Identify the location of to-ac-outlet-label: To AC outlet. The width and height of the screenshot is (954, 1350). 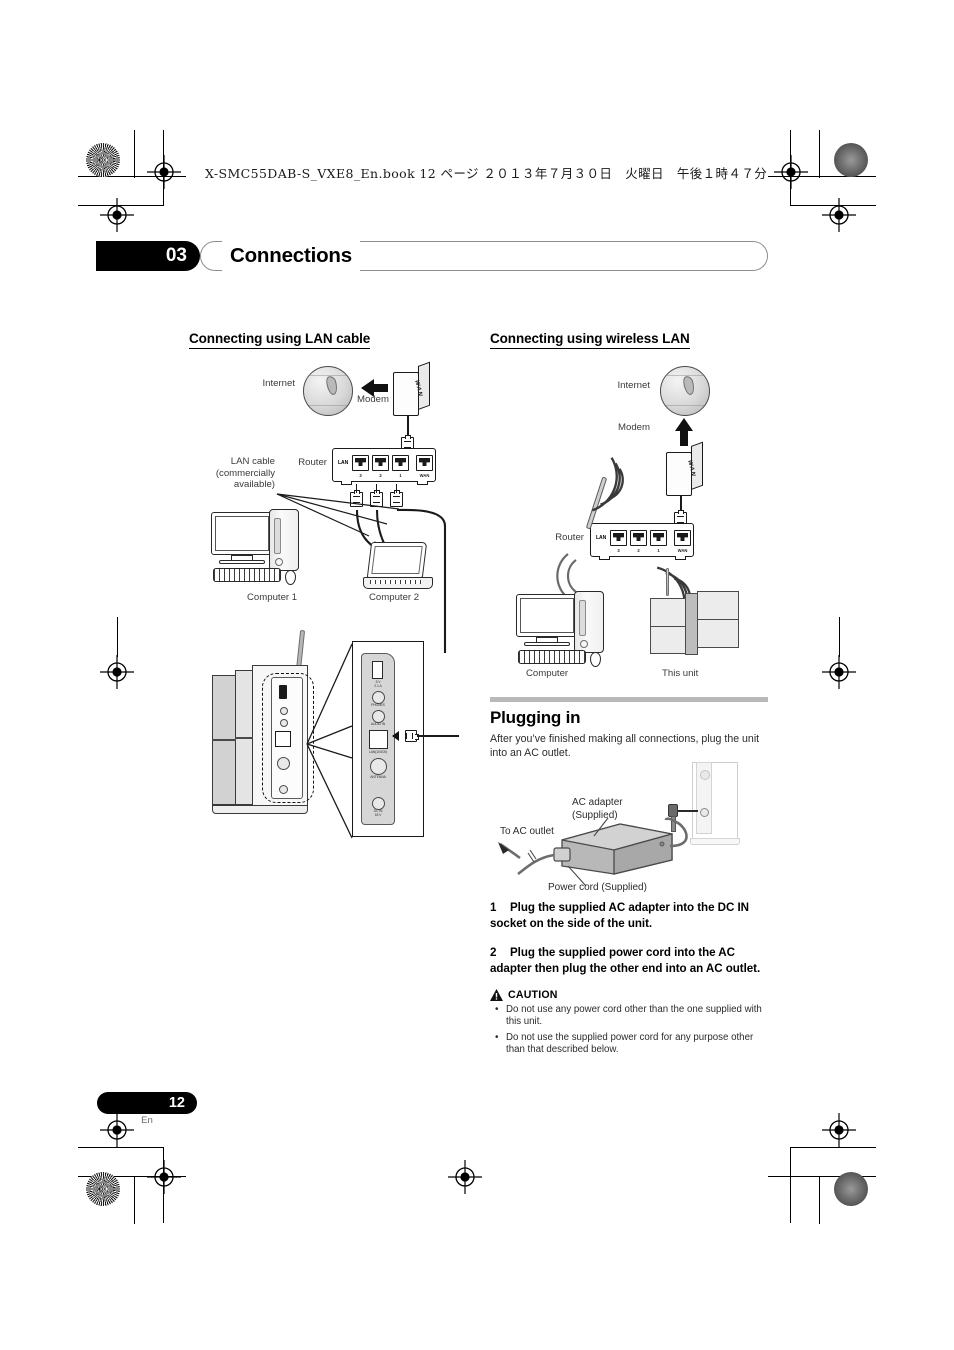
(527, 831).